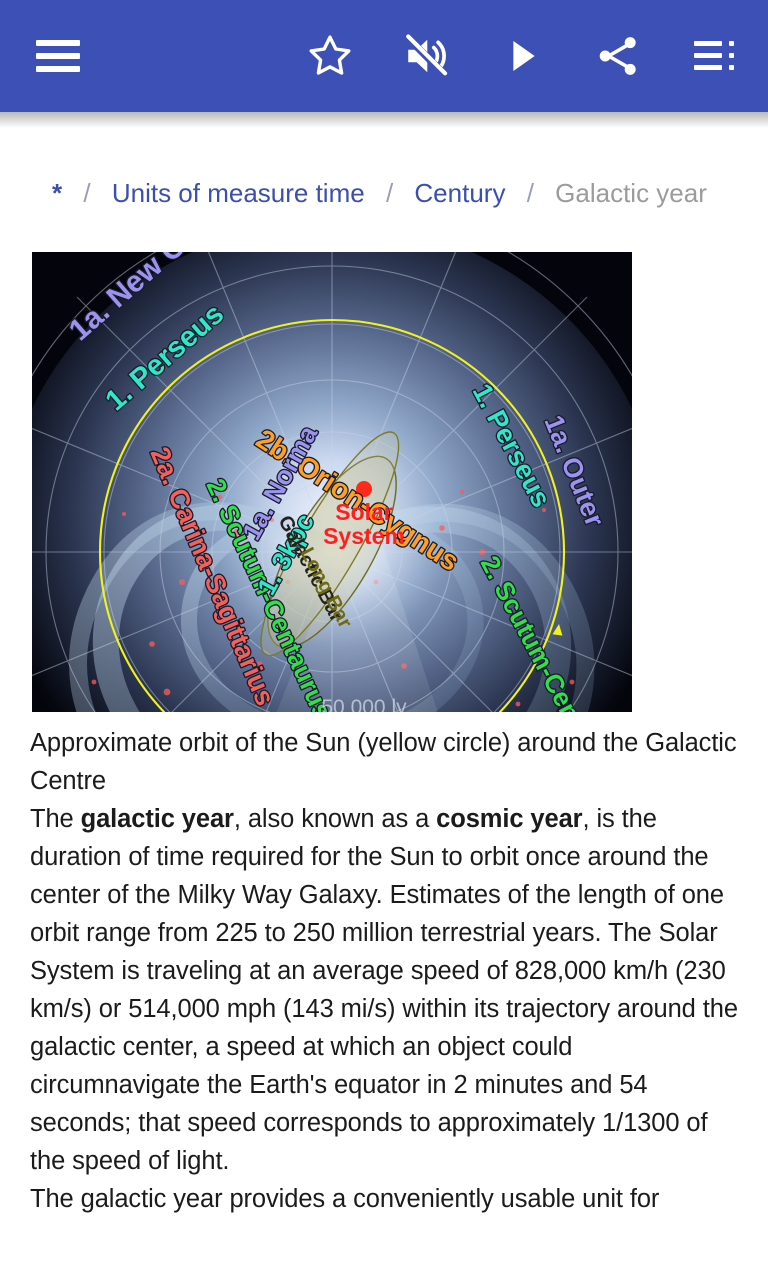 The height and width of the screenshot is (1280, 768). I want to click on term-galactic-year: galactic year, so click(157, 819).